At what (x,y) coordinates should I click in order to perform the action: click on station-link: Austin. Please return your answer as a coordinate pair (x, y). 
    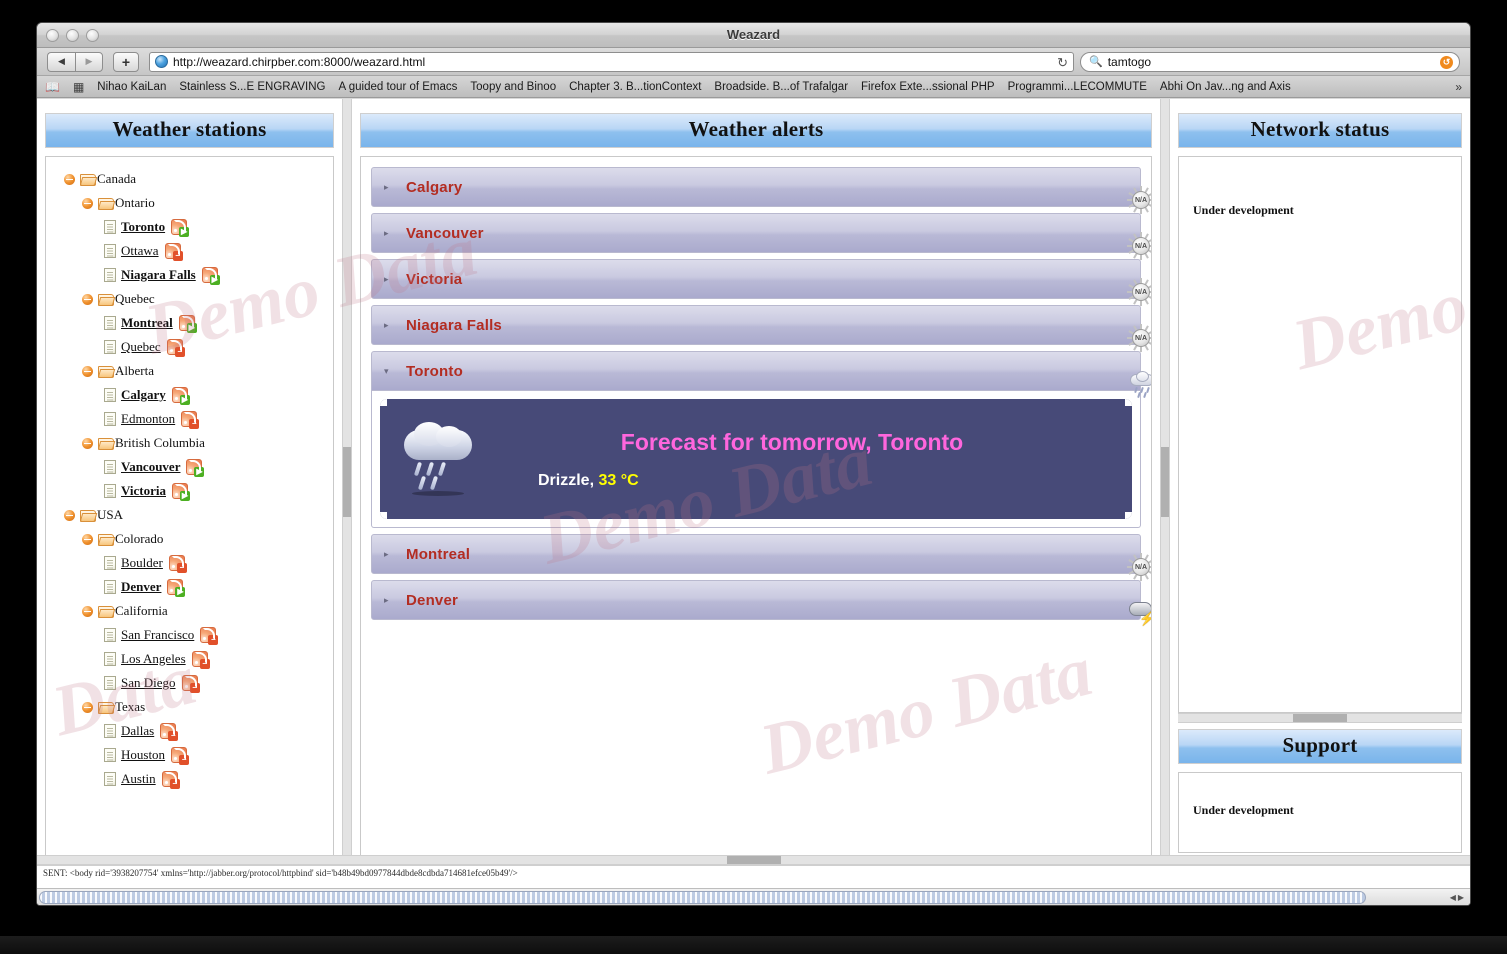
    Looking at the image, I should click on (138, 779).